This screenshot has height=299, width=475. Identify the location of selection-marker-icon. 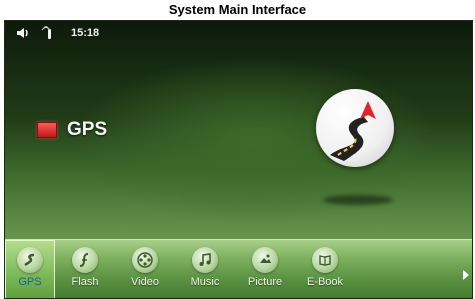
(47, 130).